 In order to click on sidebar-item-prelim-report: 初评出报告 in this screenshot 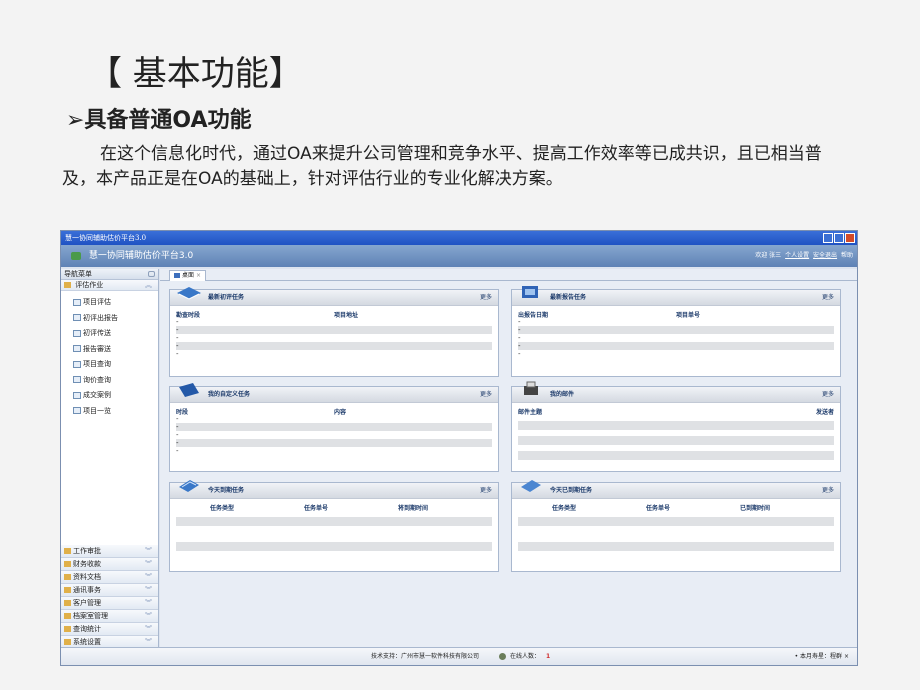, I will do `click(109, 319)`.